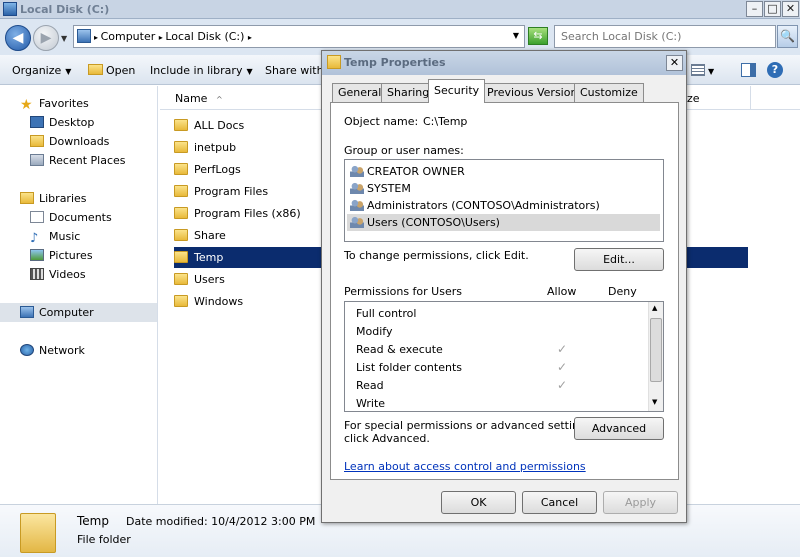  I want to click on file-row-all-docs: ALL Docs, so click(247, 125).